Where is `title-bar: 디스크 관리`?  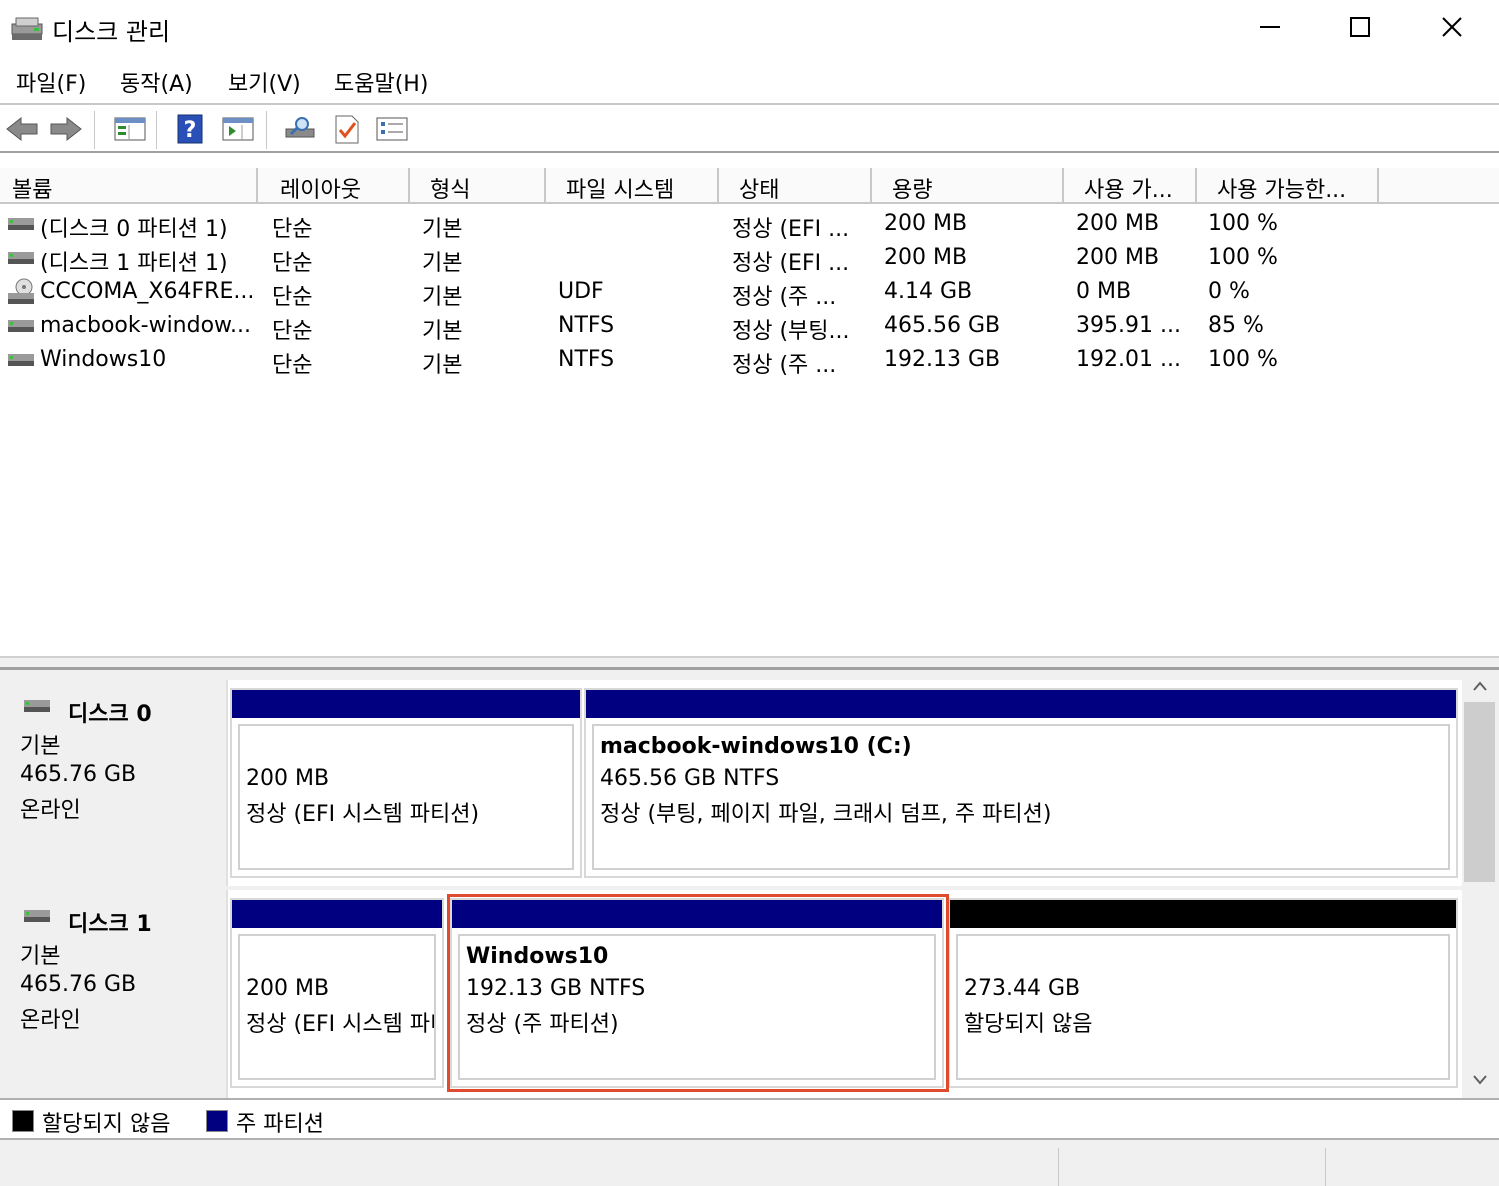
title-bar: 디스크 관리 is located at coordinates (749, 27).